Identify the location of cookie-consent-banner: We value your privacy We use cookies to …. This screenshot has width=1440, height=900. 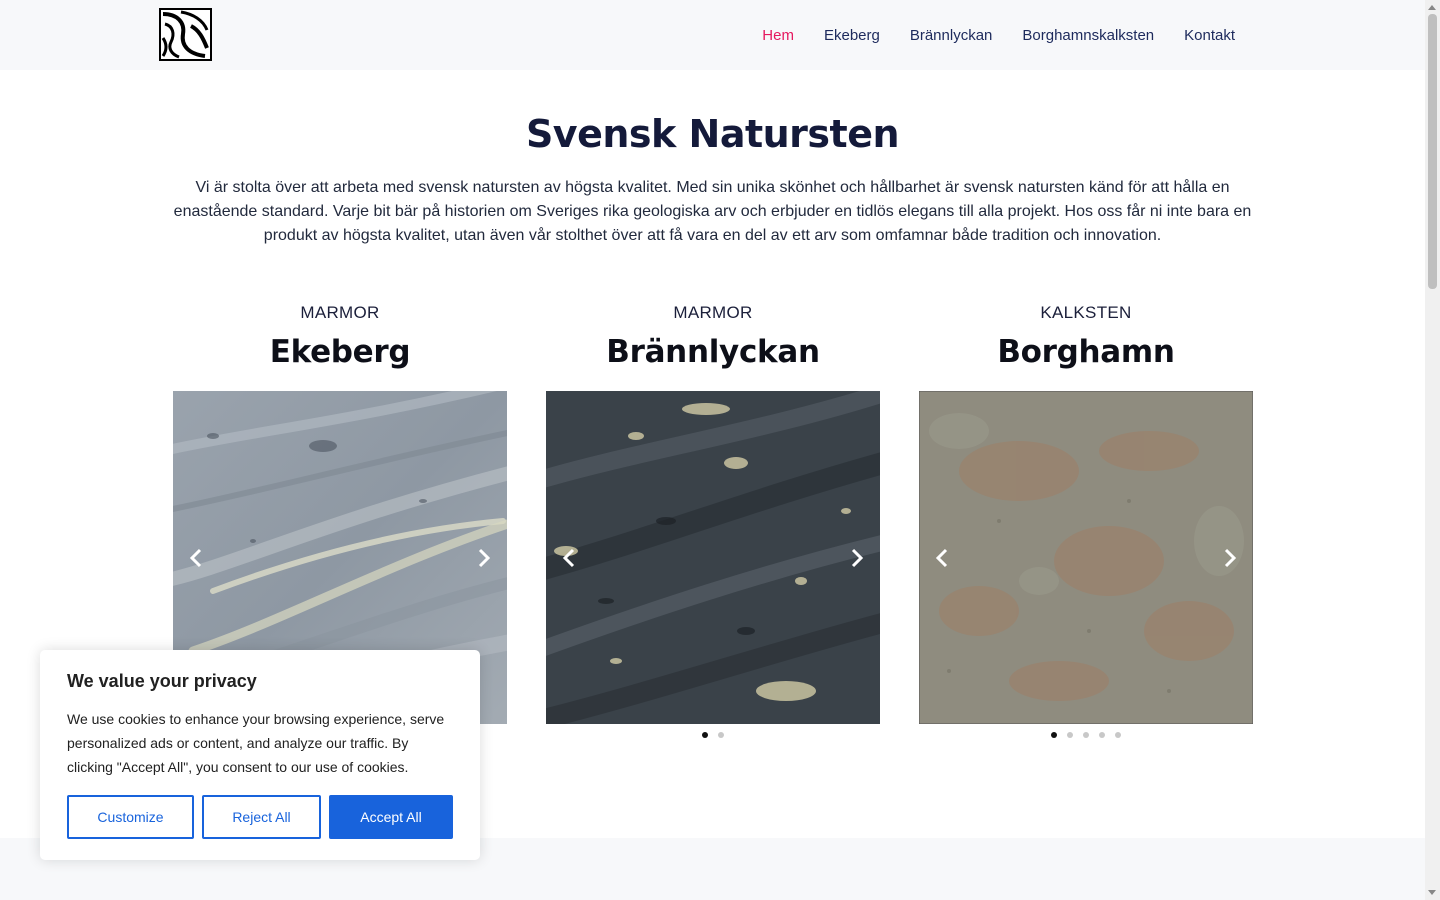
(260, 755).